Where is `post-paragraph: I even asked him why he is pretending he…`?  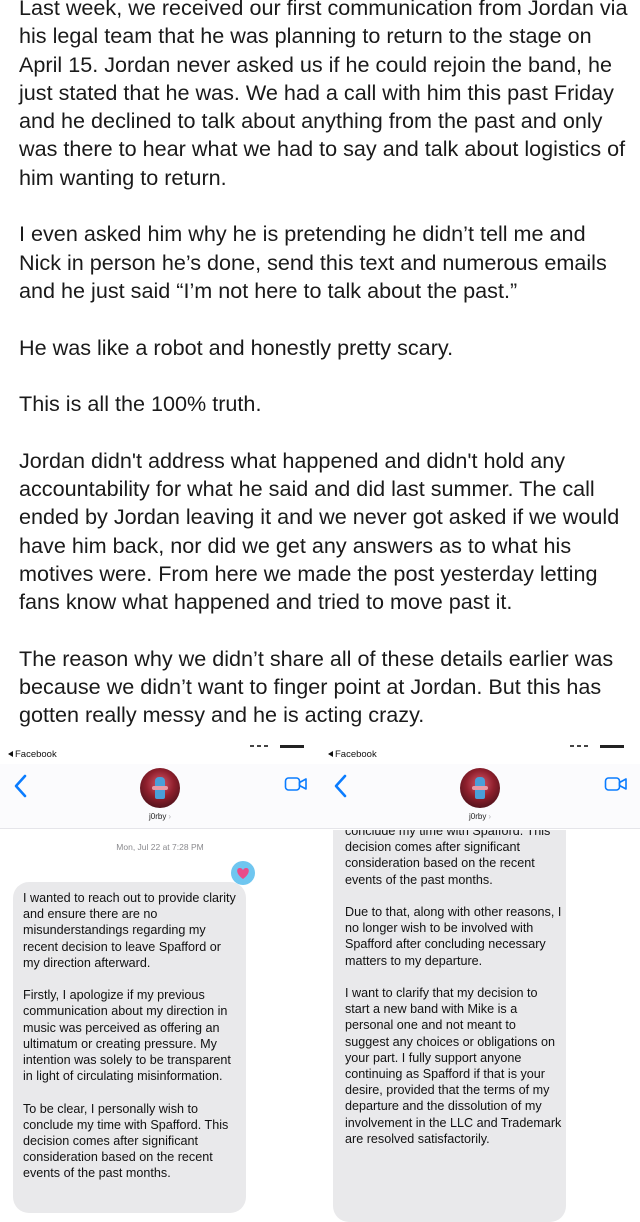 post-paragraph: I even asked him why he is pretending he… is located at coordinates (313, 262).